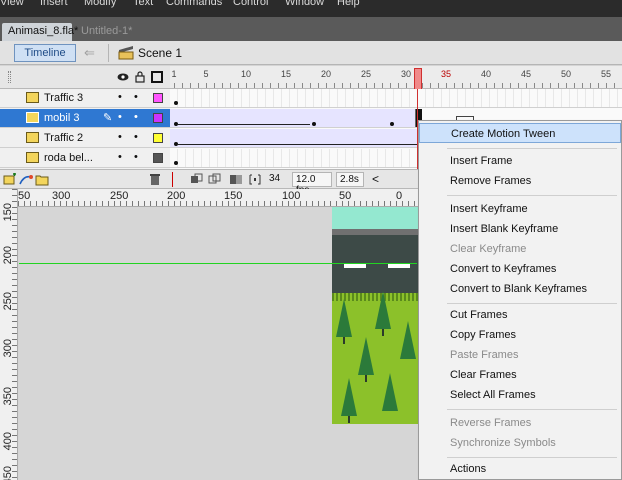 The height and width of the screenshot is (480, 622). Describe the element at coordinates (520, 335) in the screenshot. I see `menu-item-copy-frames: Copy Frames` at that location.